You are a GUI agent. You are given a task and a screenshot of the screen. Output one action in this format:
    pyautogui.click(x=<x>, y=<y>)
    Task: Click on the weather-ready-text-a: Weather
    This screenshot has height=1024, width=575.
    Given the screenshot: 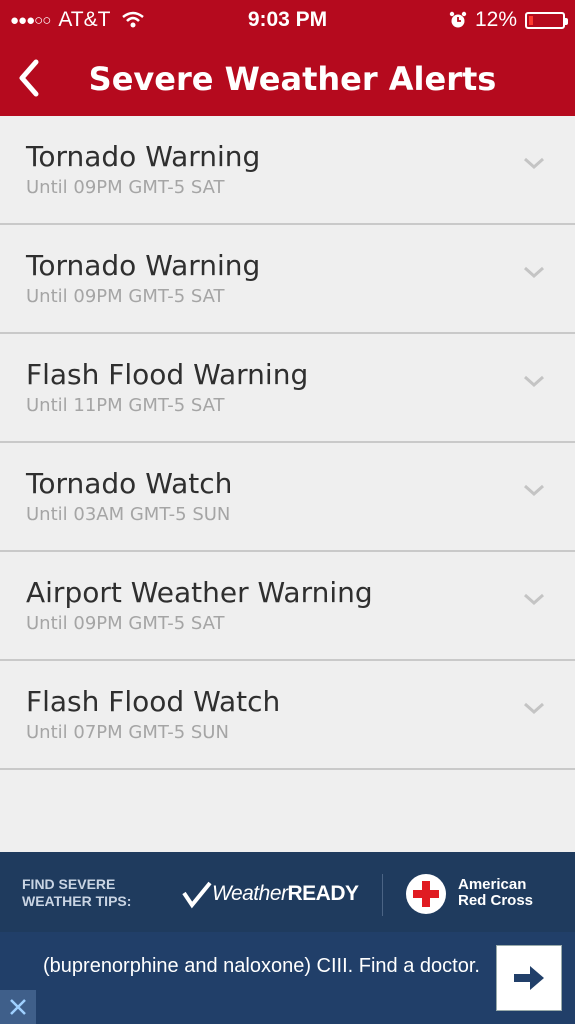 What is the action you would take?
    pyautogui.click(x=250, y=893)
    